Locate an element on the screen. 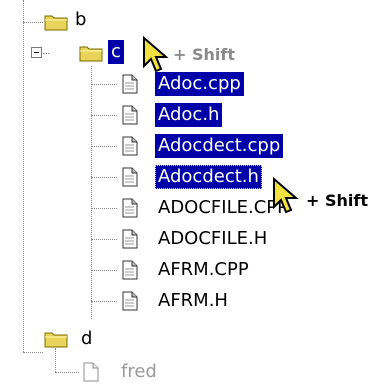 The width and height of the screenshot is (380, 386). file-label-fred: fred is located at coordinates (139, 372).